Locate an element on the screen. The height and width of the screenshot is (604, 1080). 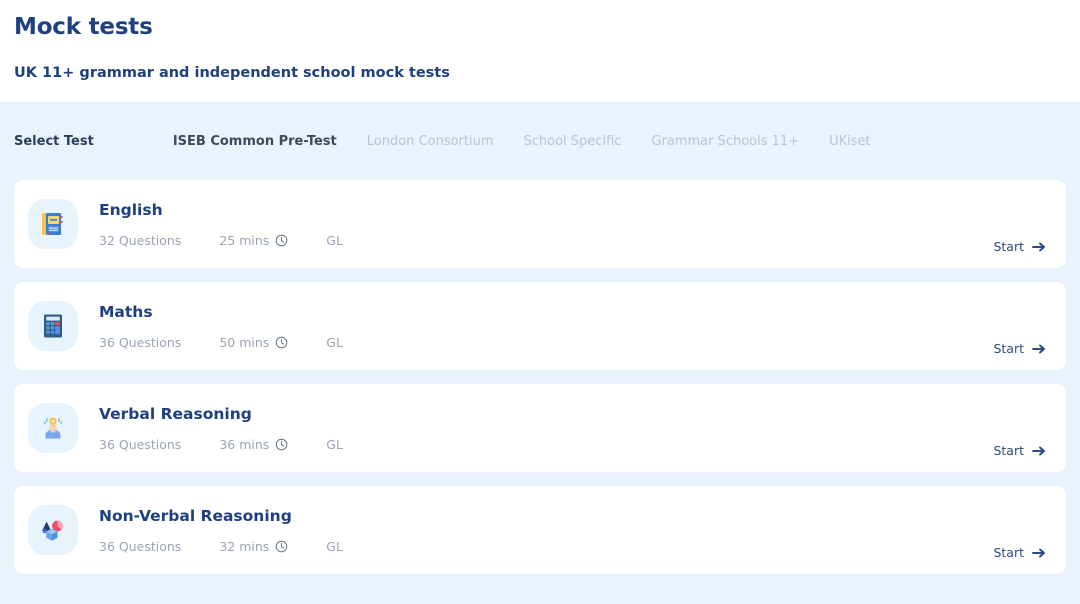
test-title: Verbal Reasoning is located at coordinates (175, 414).